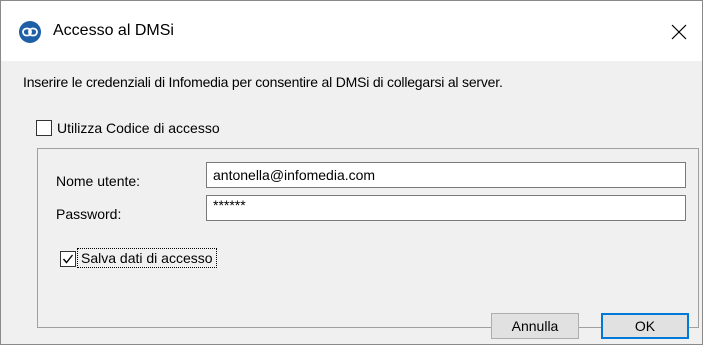 The image size is (703, 345). I want to click on save-credentials-label: Salva dati di accesso, so click(147, 258).